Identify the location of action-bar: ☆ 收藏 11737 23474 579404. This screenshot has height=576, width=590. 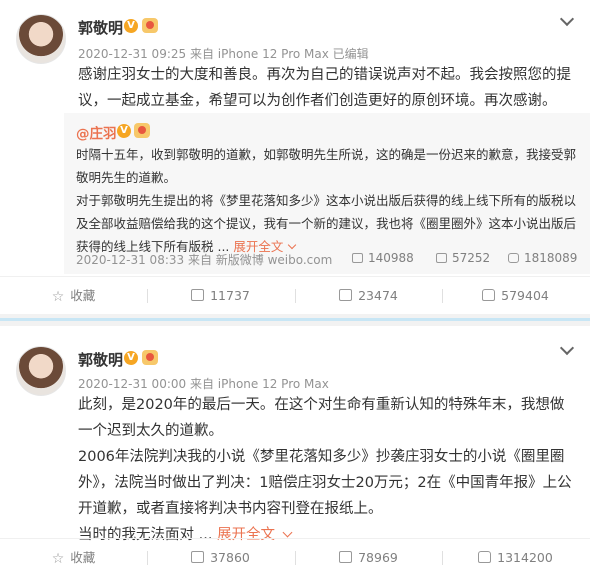
(295, 295).